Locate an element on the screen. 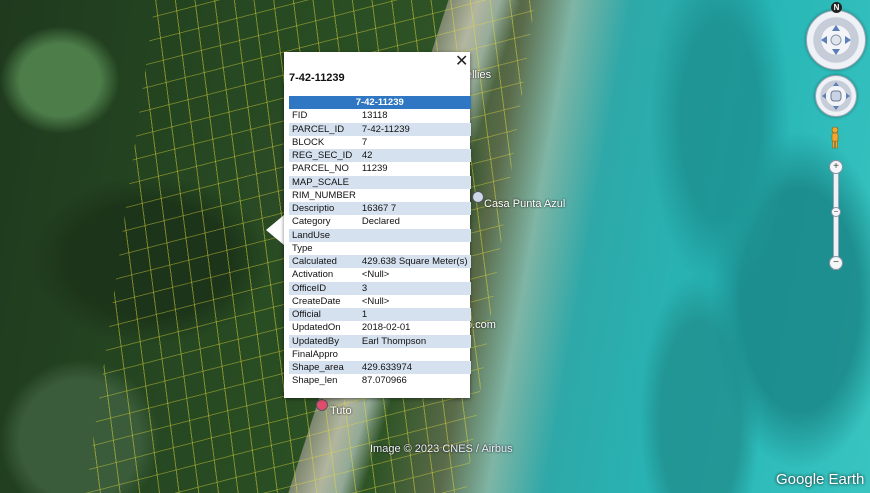 The width and height of the screenshot is (870, 493). attribute-key: PARCEL_ID is located at coordinates (324, 129).